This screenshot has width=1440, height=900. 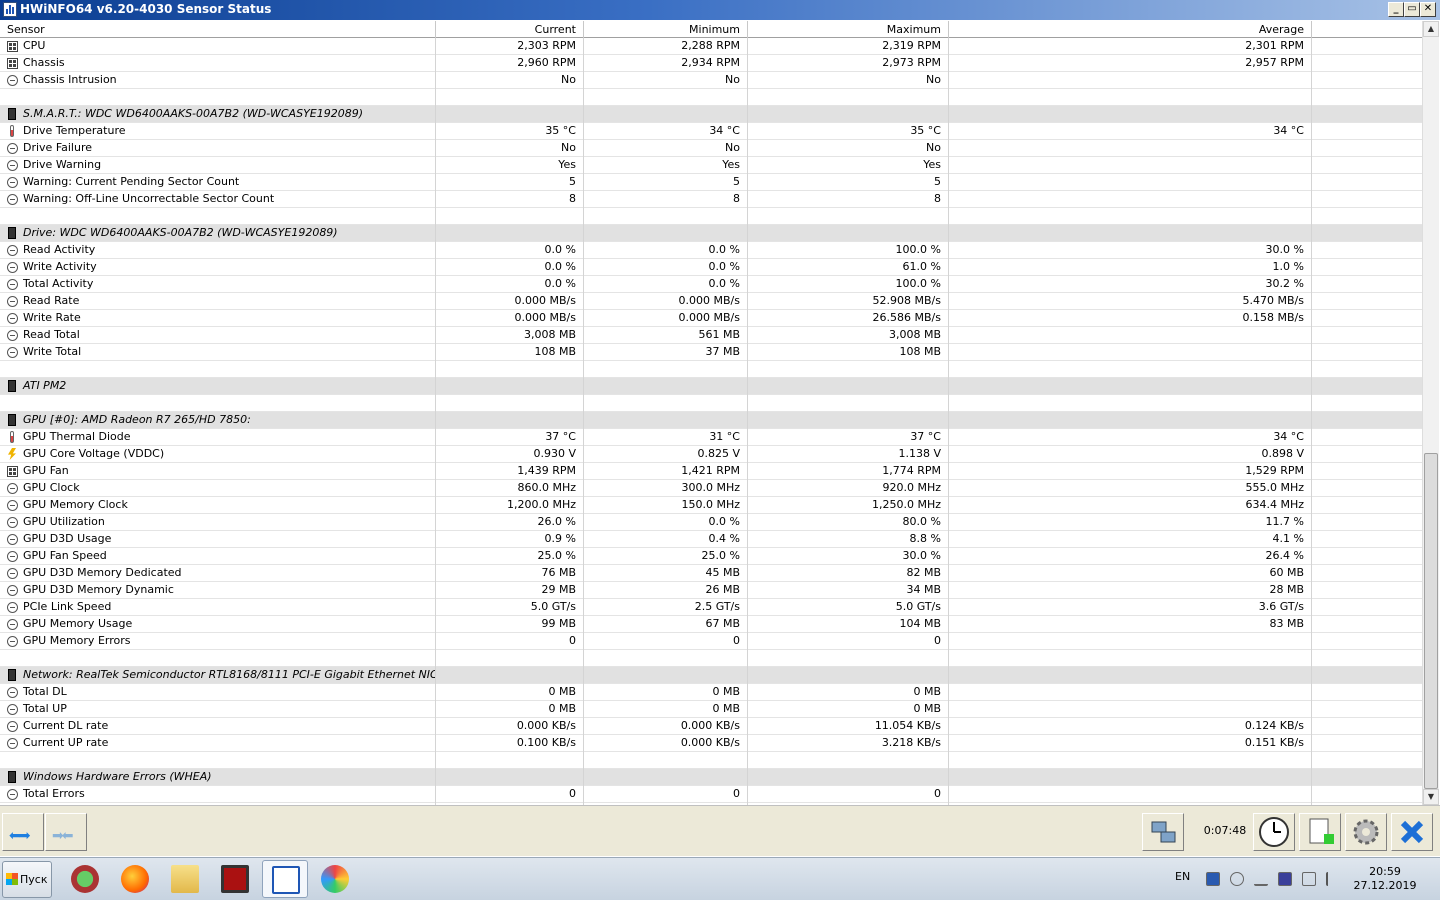 What do you see at coordinates (711, 131) in the screenshot?
I see `sensor-row: Drive Temperature 35 °C 34 °C 35 °C 34 °C` at bounding box center [711, 131].